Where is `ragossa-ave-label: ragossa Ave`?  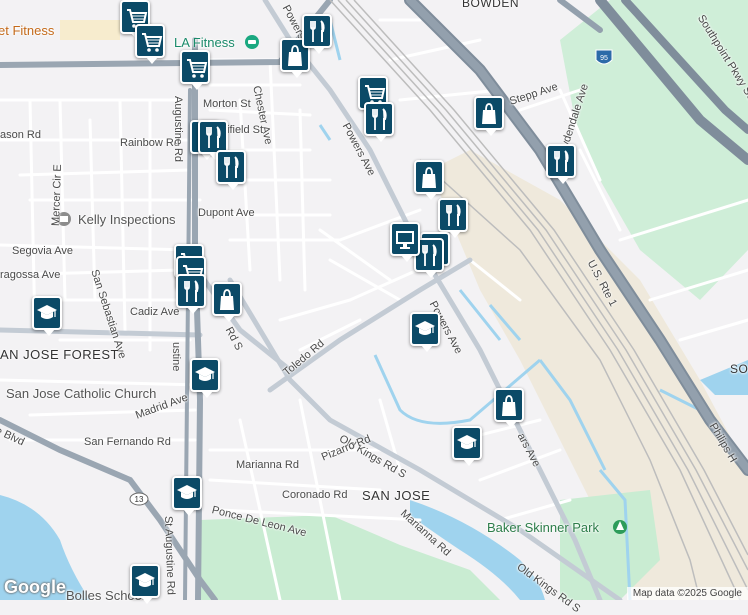 ragossa-ave-label: ragossa Ave is located at coordinates (30, 275).